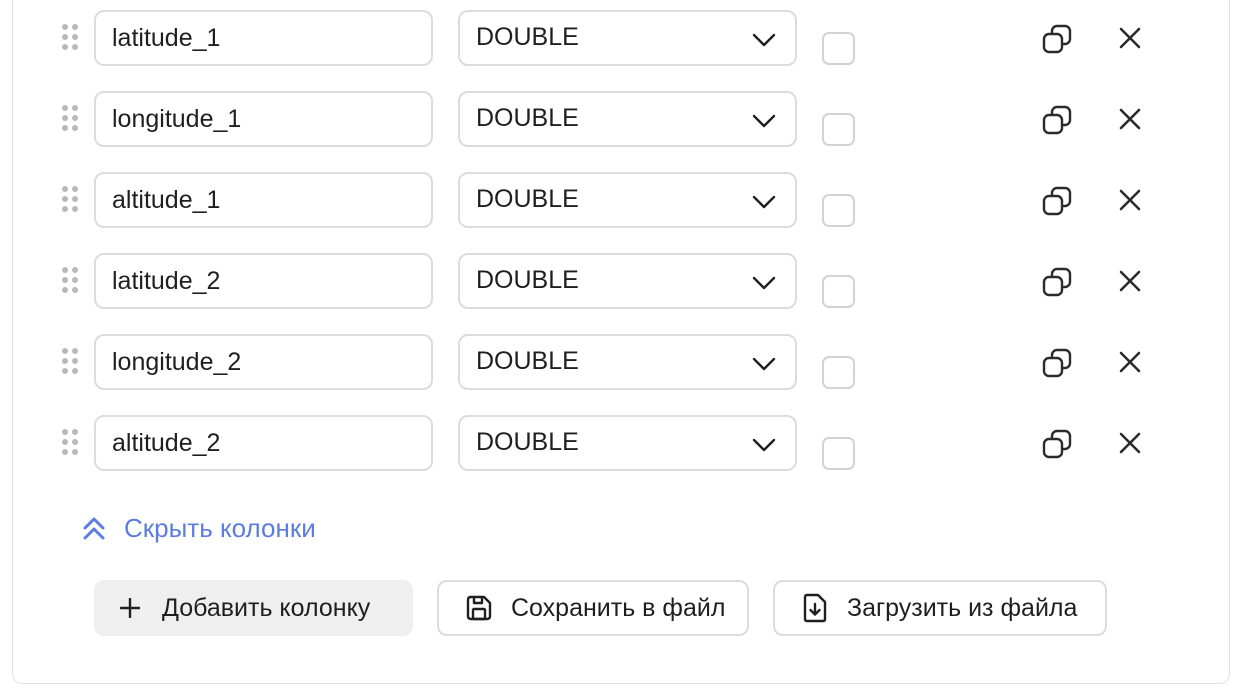 This screenshot has height=698, width=1244. What do you see at coordinates (479, 608) in the screenshot?
I see `save-icon` at bounding box center [479, 608].